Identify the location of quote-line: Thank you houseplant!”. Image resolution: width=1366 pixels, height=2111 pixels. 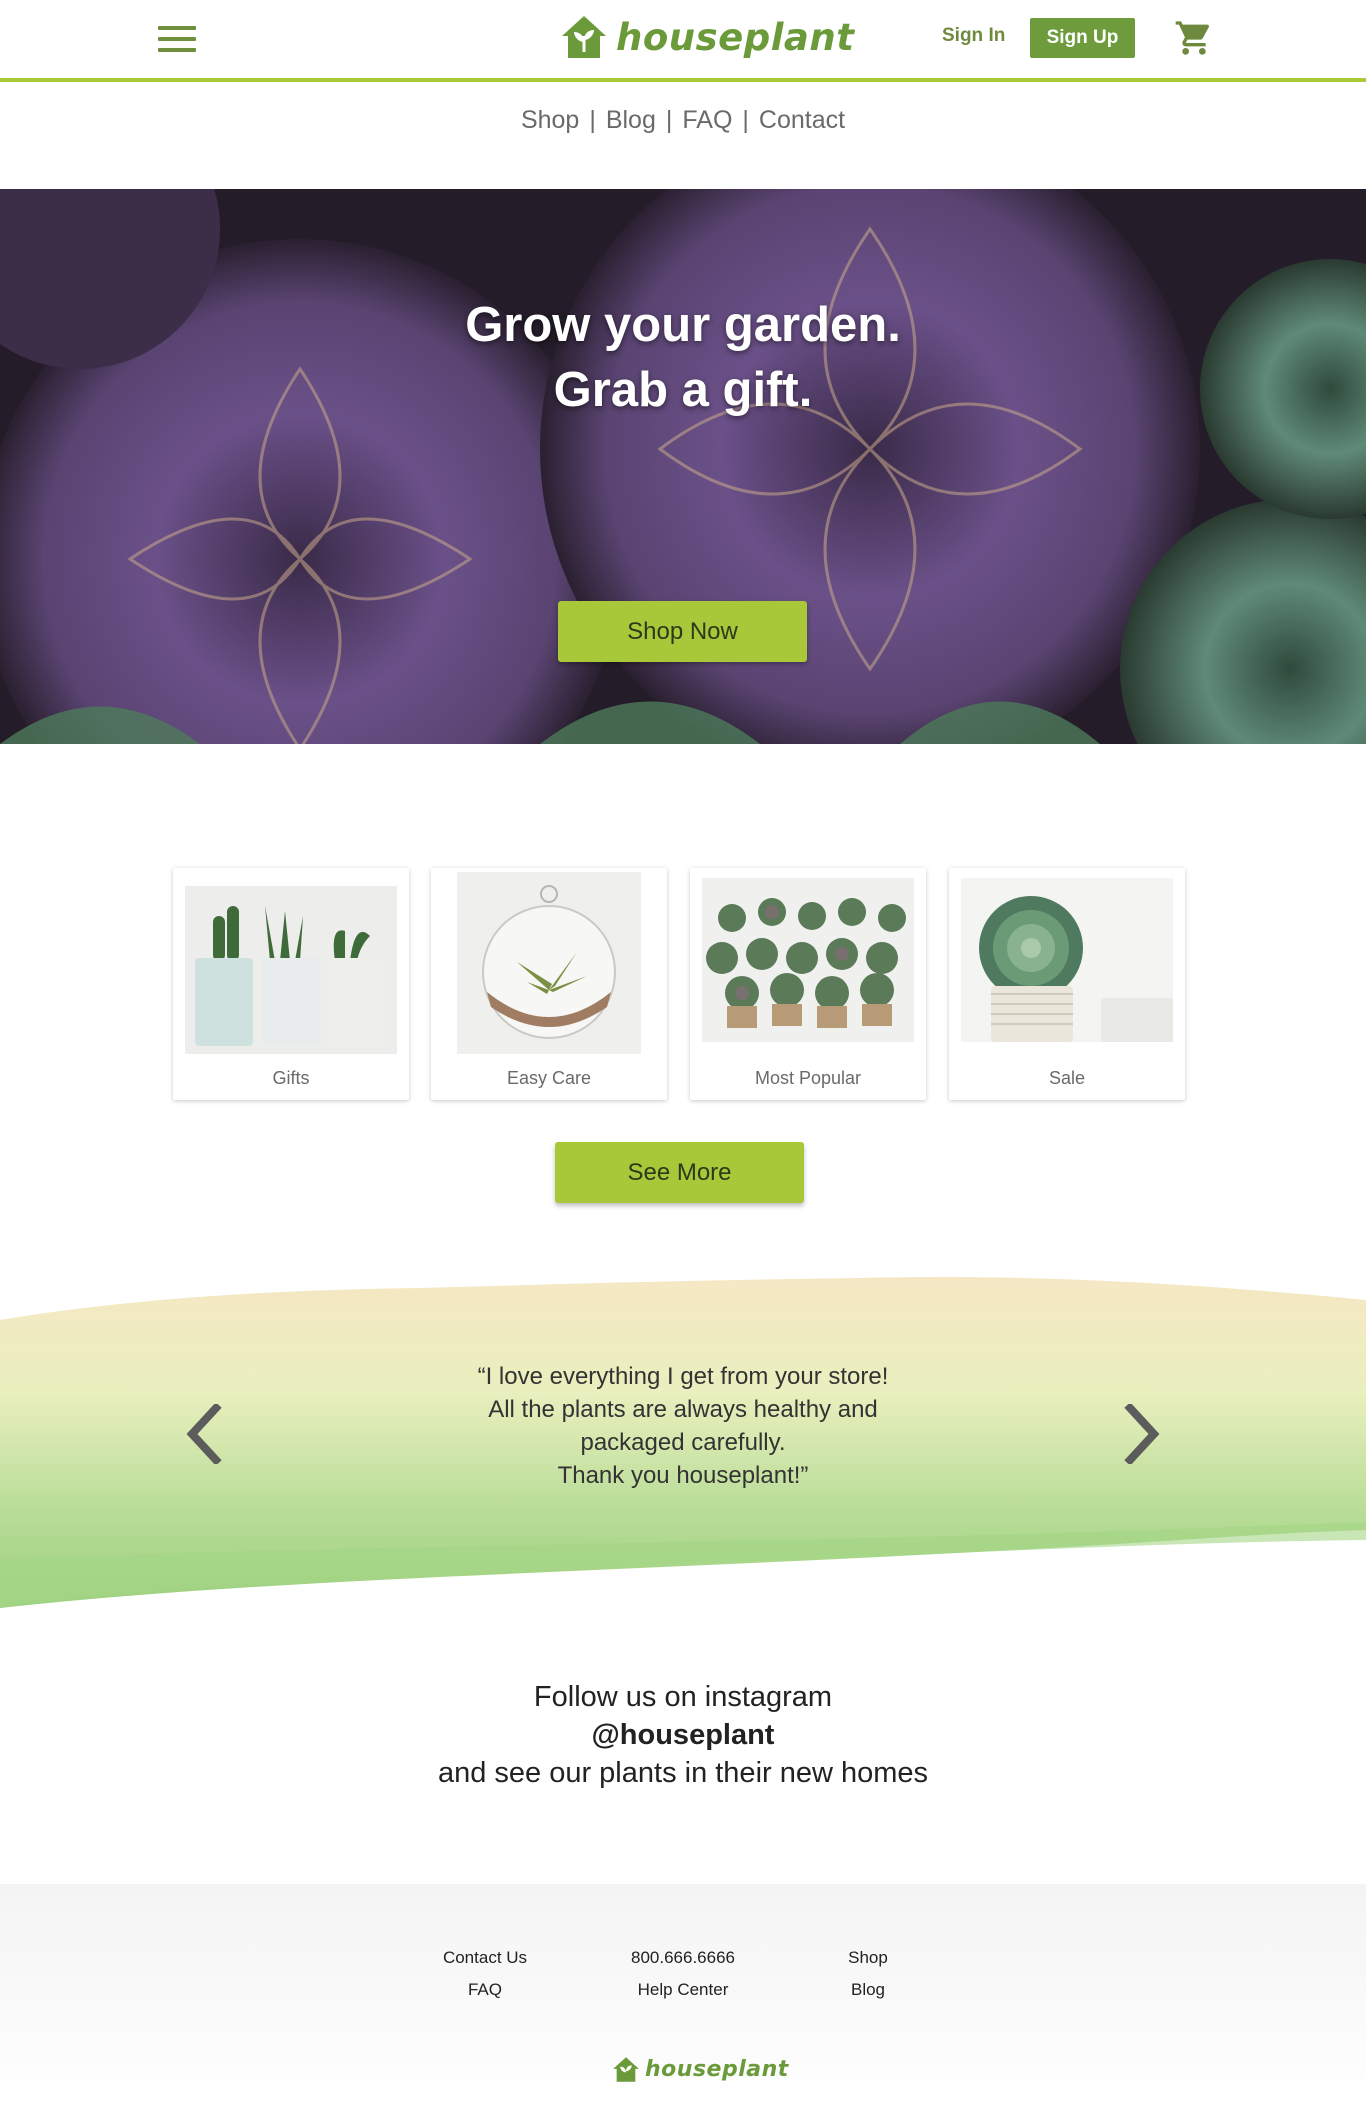
(683, 1475).